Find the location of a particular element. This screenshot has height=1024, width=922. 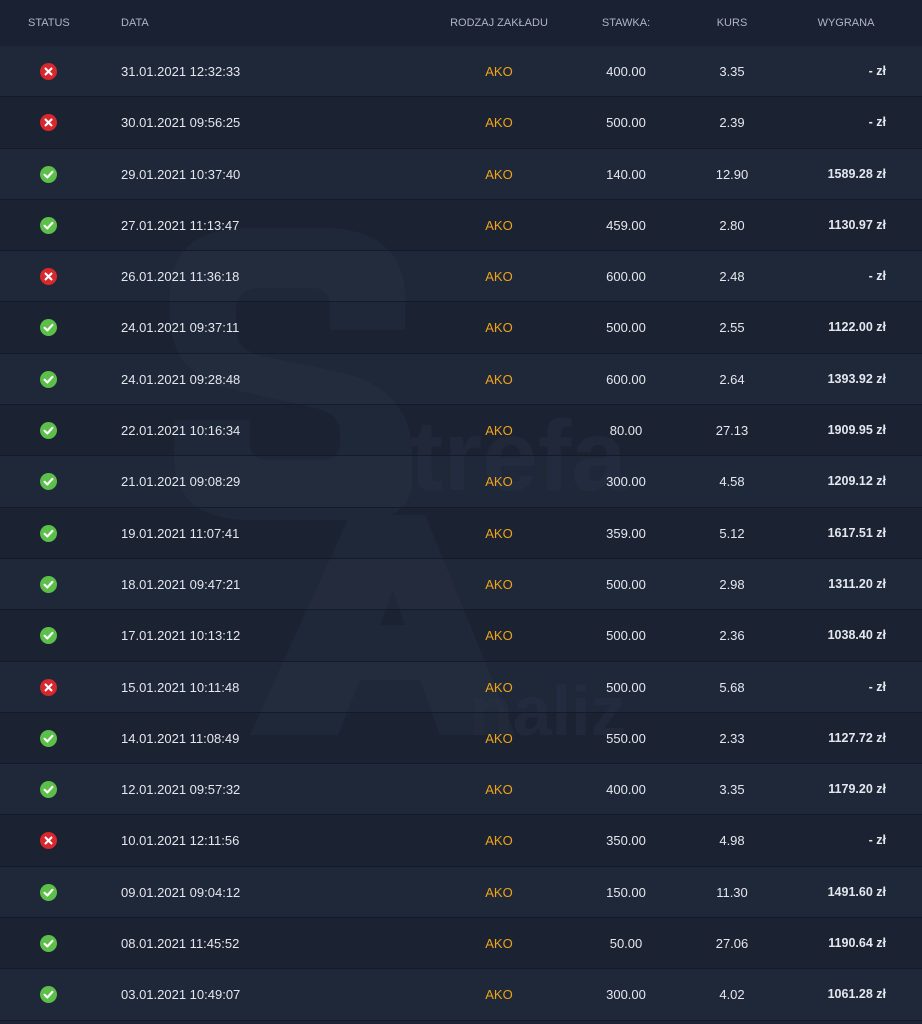

header-odds: KURS is located at coordinates (732, 23).